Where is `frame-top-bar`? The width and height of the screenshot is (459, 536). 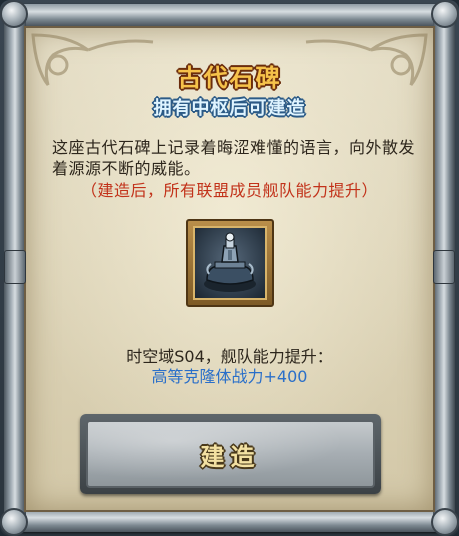
frame-top-bar is located at coordinates (229, 15).